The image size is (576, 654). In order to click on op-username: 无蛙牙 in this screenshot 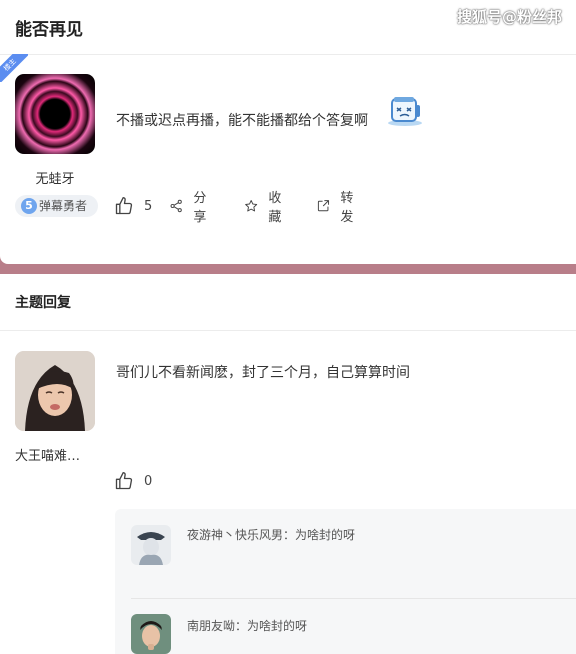, I will do `click(55, 177)`.